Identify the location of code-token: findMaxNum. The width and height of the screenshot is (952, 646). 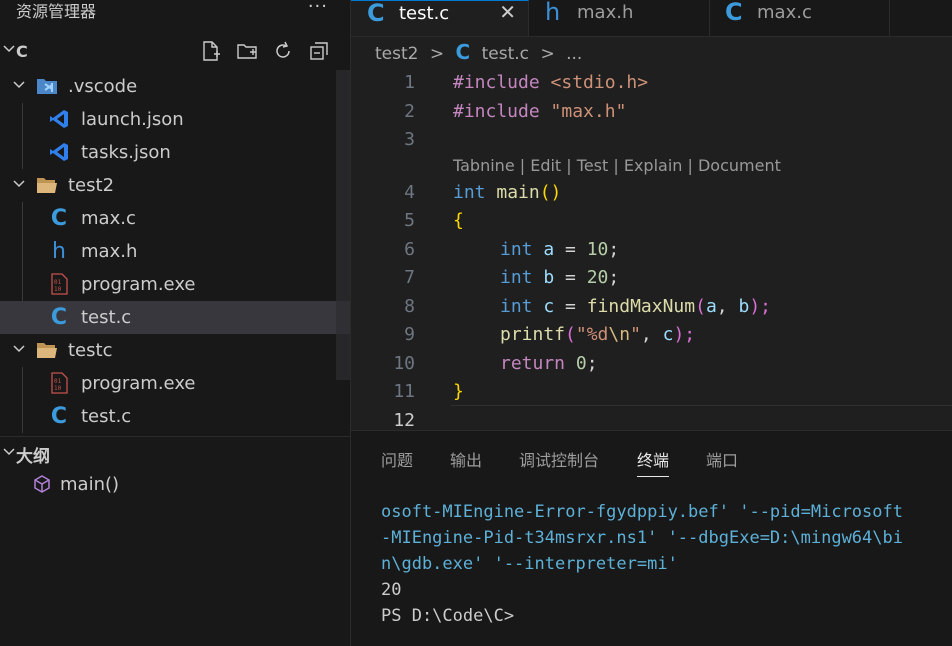
(641, 306).